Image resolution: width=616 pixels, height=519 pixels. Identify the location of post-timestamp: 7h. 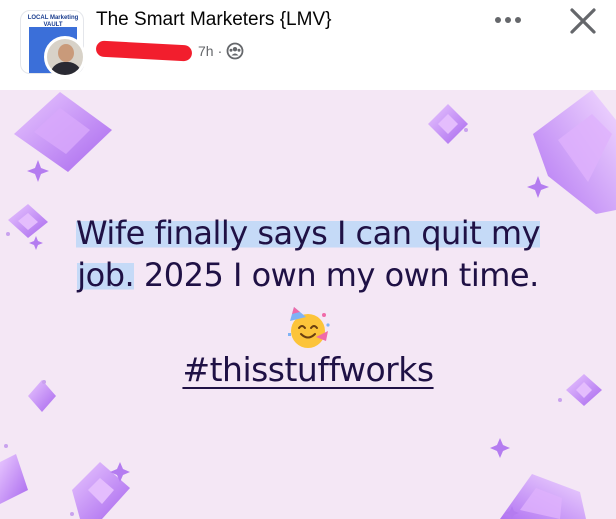
(206, 51).